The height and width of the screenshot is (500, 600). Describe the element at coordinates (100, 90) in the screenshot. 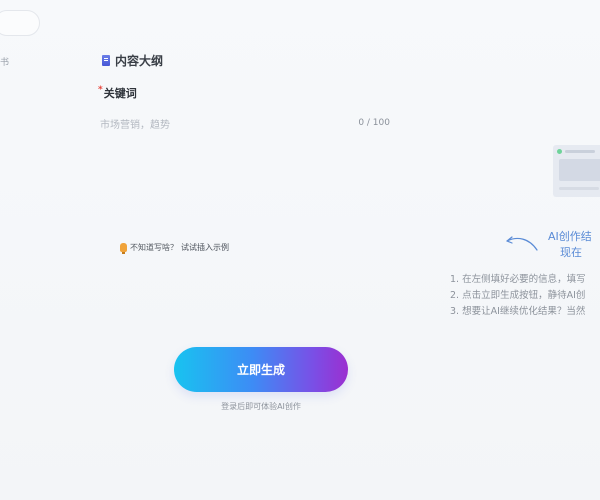

I see `required-mark: *` at that location.